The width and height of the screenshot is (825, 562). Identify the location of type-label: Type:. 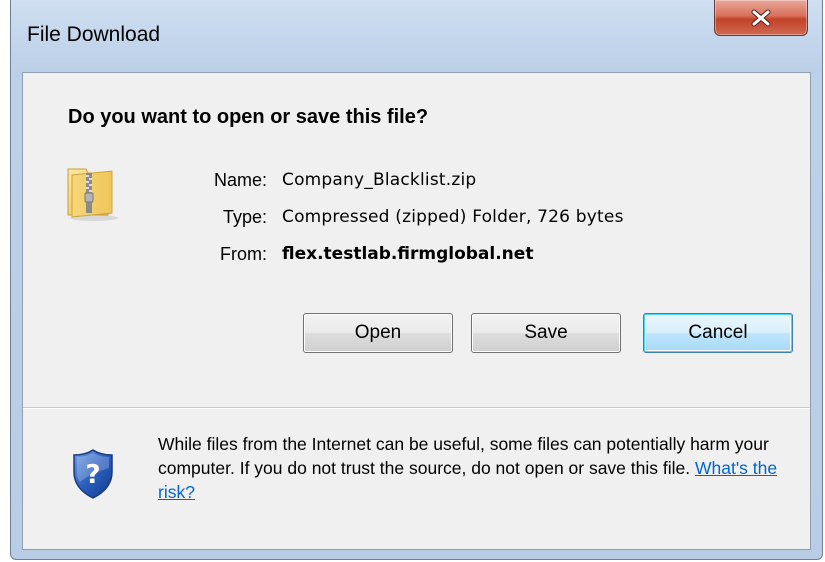
(244, 217).